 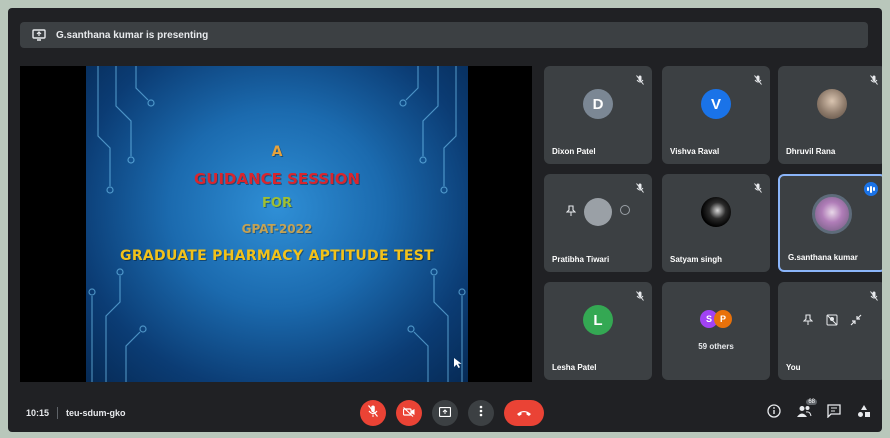 I want to click on avatar: D, so click(x=598, y=104).